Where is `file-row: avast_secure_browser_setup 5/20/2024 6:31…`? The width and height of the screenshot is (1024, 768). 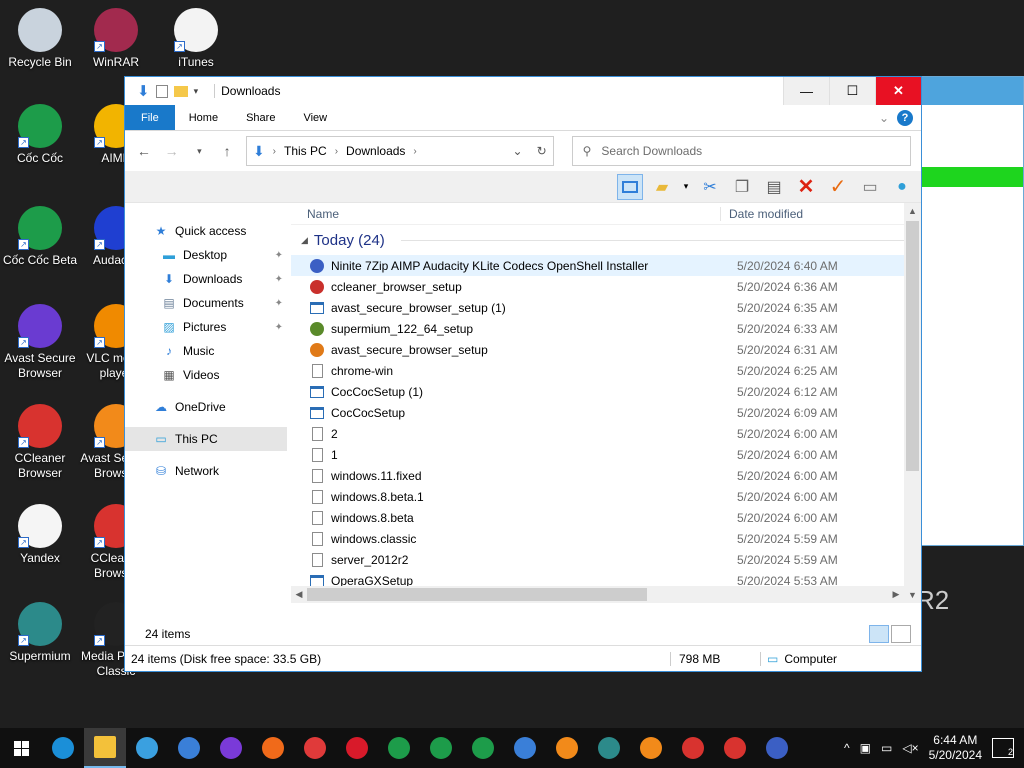 file-row: avast_secure_browser_setup 5/20/2024 6:31… is located at coordinates (606, 349).